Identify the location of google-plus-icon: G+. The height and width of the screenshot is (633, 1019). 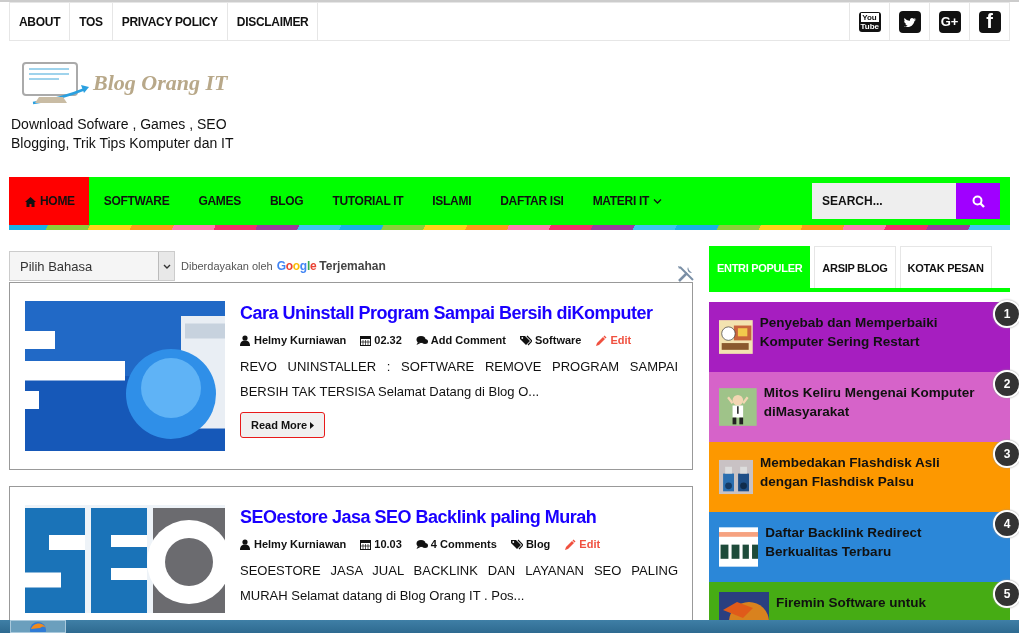
(949, 21).